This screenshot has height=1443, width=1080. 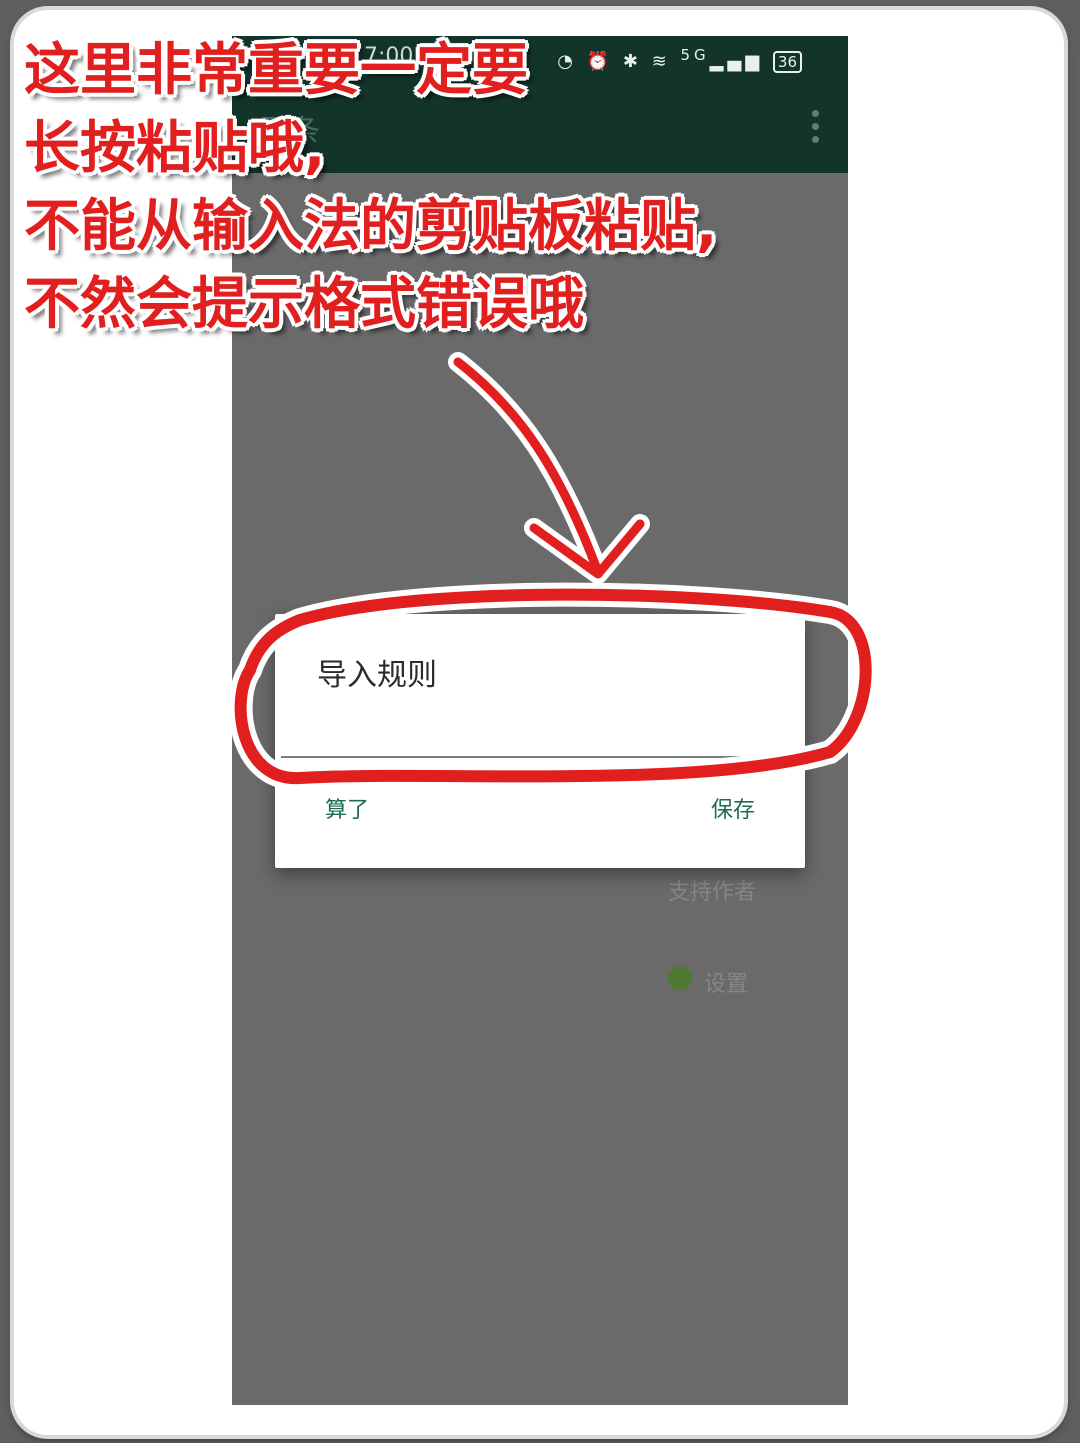 I want to click on bluetooth-icon: ✱, so click(x=632, y=61).